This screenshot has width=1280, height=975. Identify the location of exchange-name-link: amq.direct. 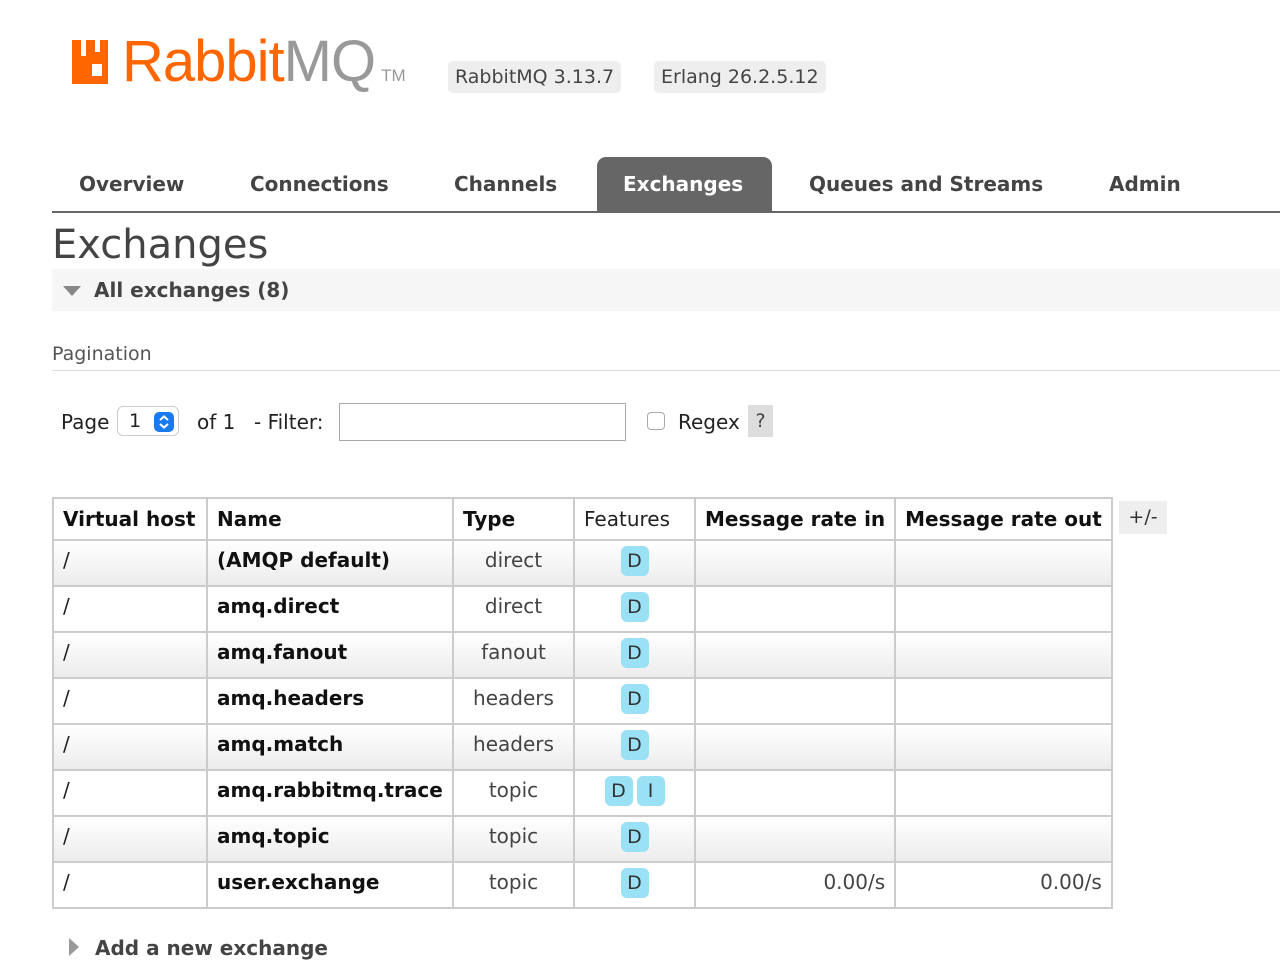
(330, 609).